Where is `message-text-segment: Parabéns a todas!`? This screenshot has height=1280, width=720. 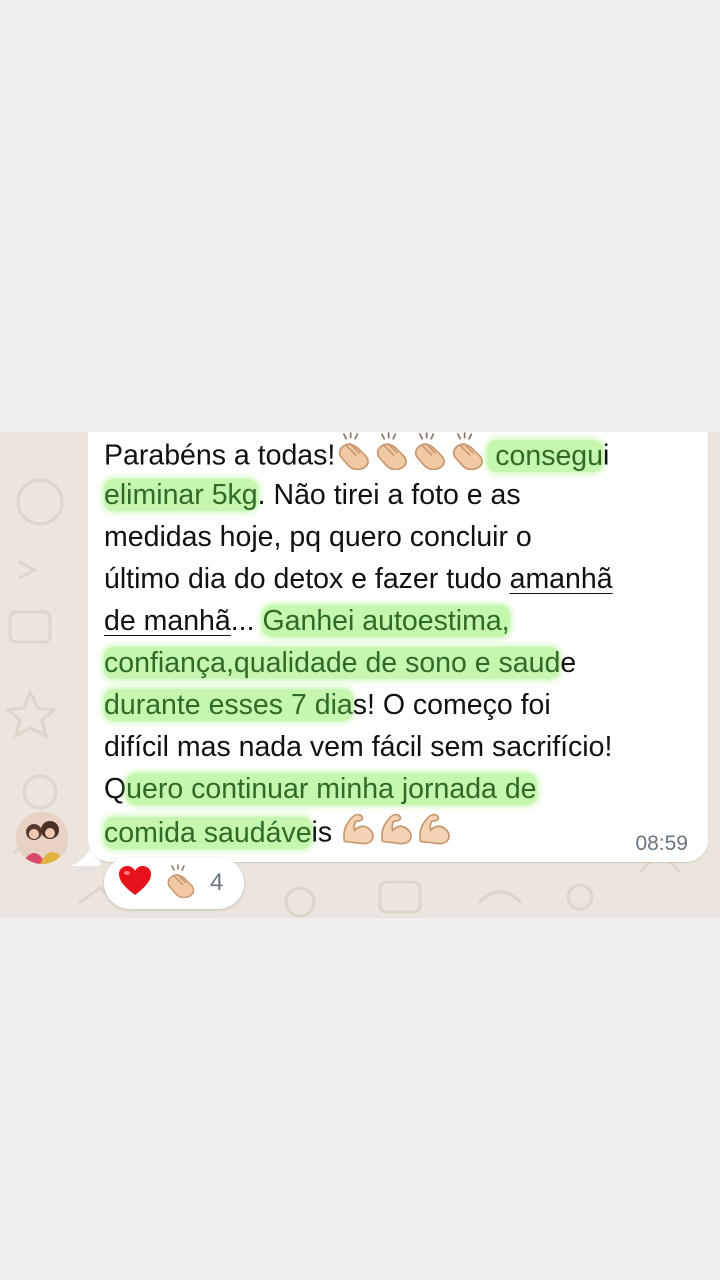
message-text-segment: Parabéns a todas! is located at coordinates (220, 455).